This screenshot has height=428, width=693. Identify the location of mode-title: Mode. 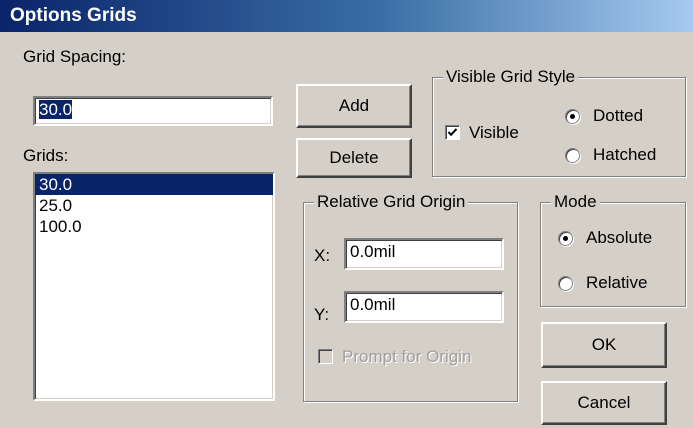
(575, 202).